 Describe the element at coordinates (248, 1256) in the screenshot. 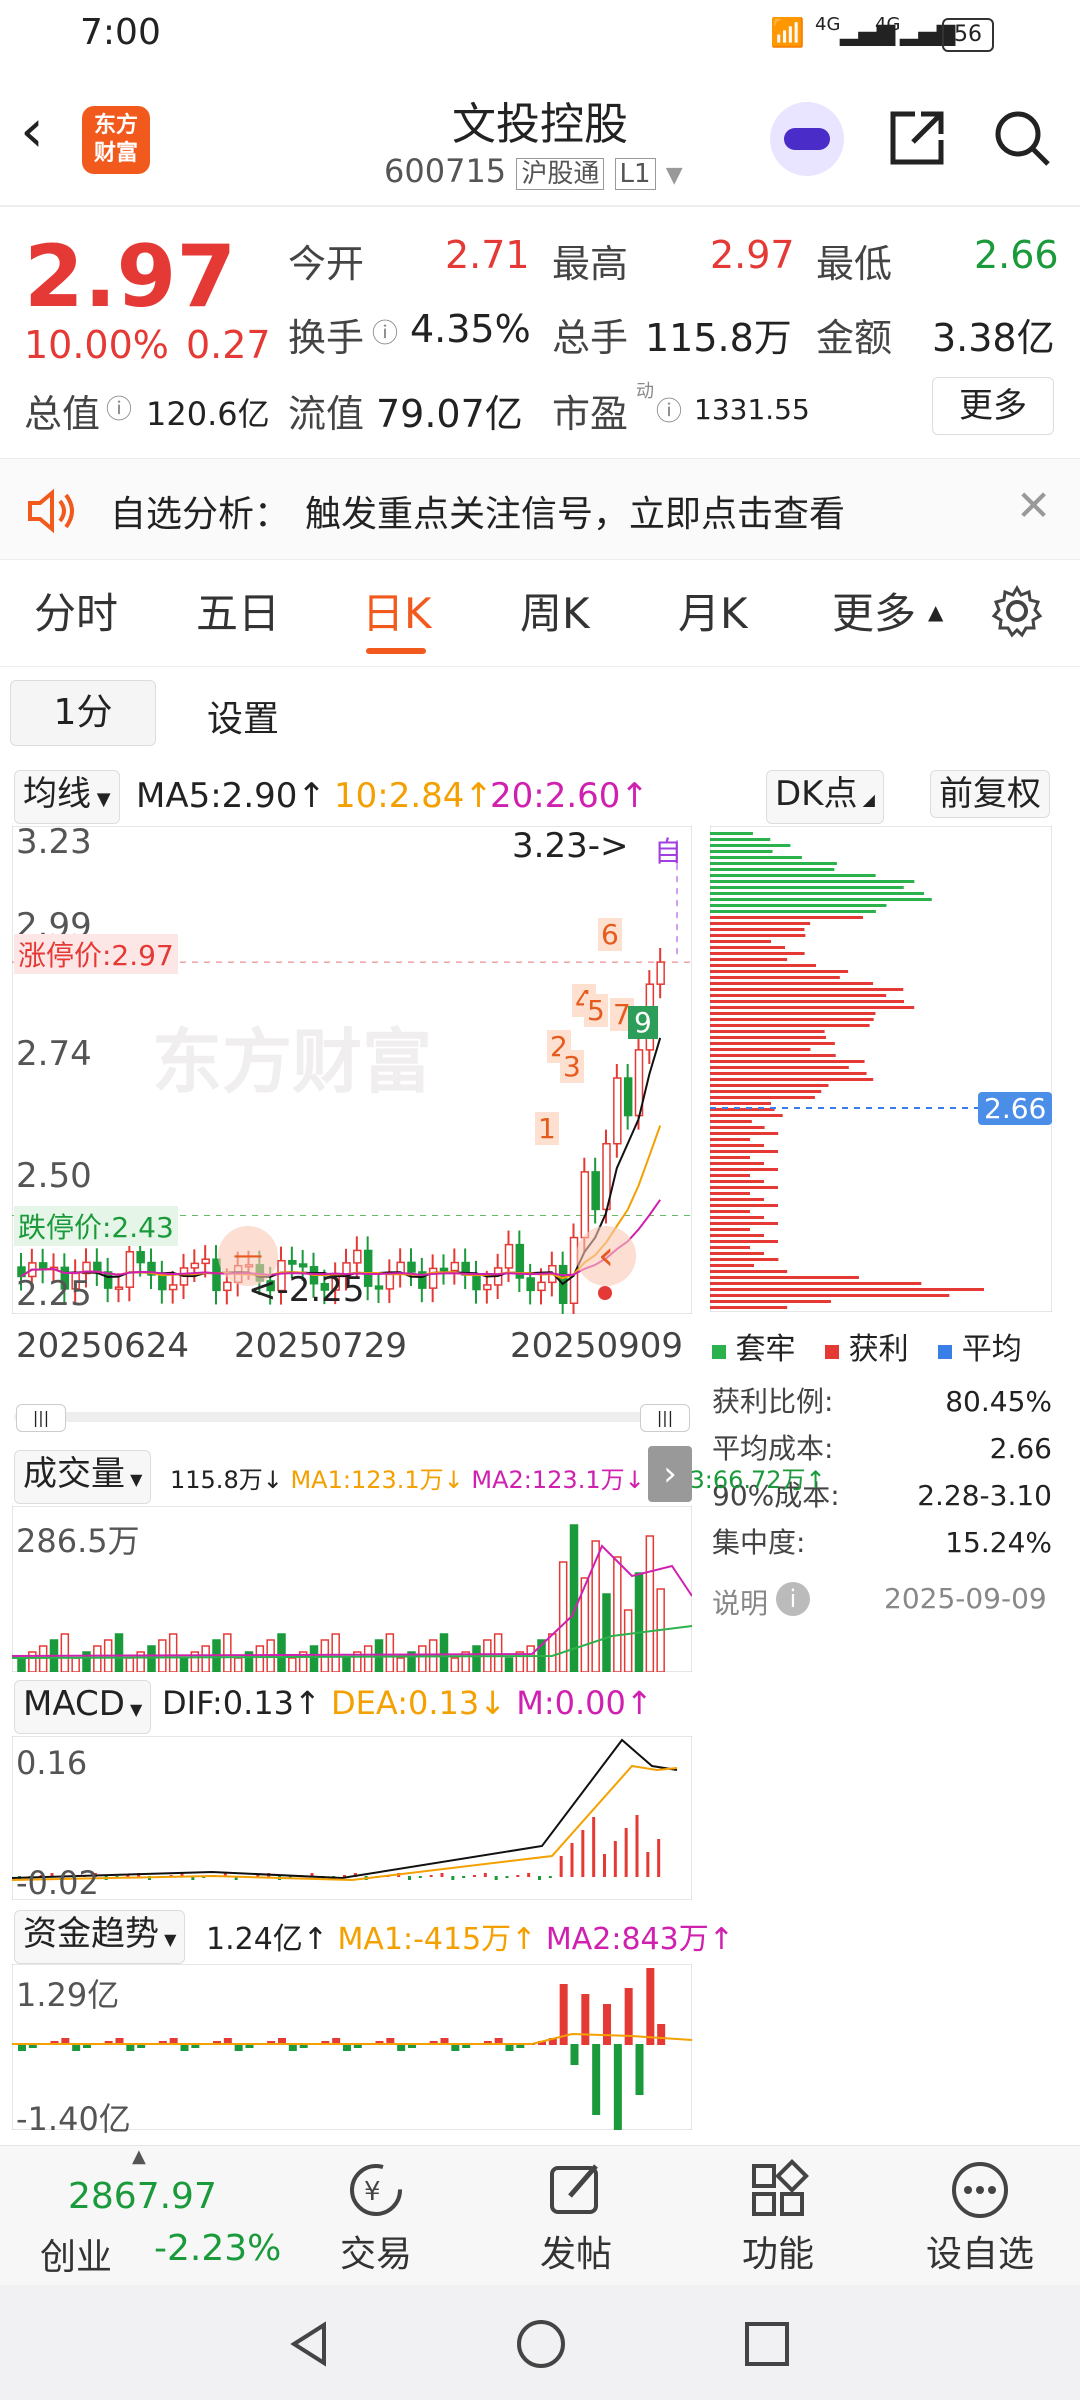

I see `scroll-left-button: —` at that location.